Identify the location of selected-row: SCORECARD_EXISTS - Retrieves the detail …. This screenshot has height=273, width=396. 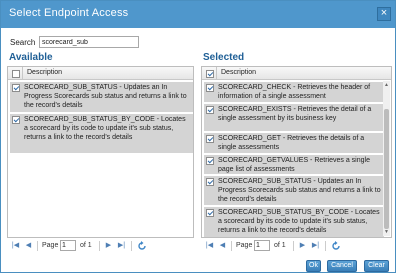
(294, 118).